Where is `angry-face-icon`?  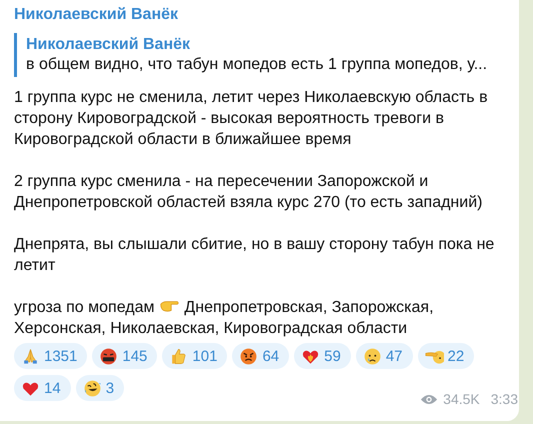 angry-face-icon is located at coordinates (248, 356).